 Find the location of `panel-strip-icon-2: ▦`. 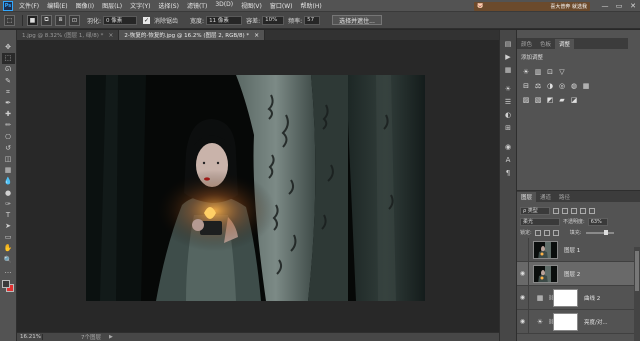

panel-strip-icon-2: ▦ is located at coordinates (508, 69).